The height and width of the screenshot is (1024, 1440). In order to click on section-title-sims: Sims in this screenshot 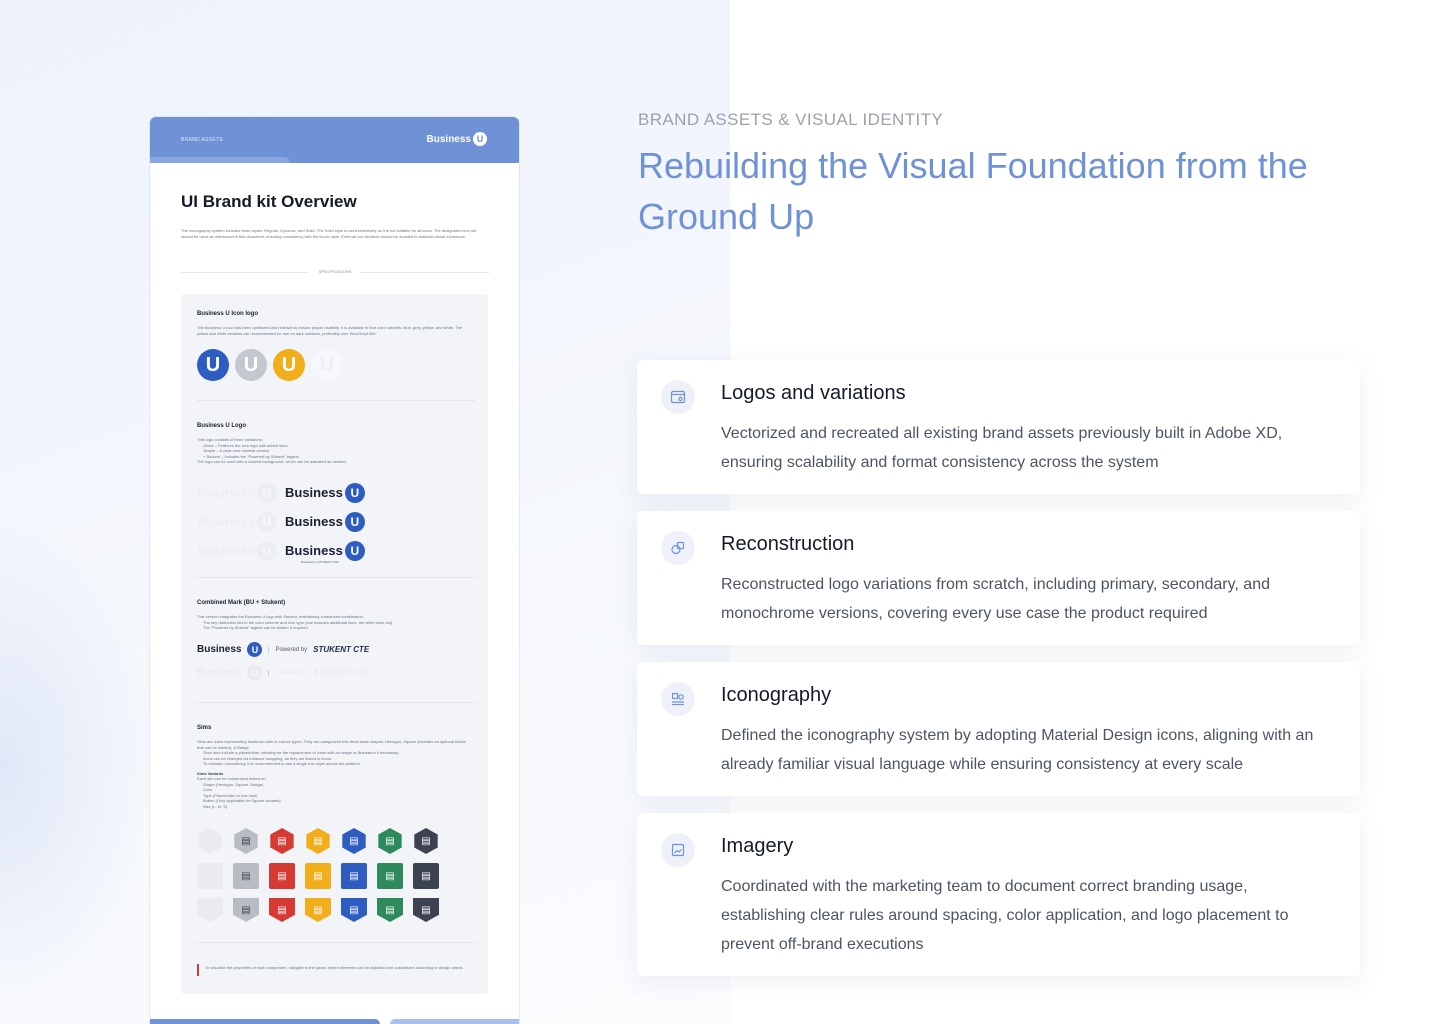, I will do `click(204, 728)`.